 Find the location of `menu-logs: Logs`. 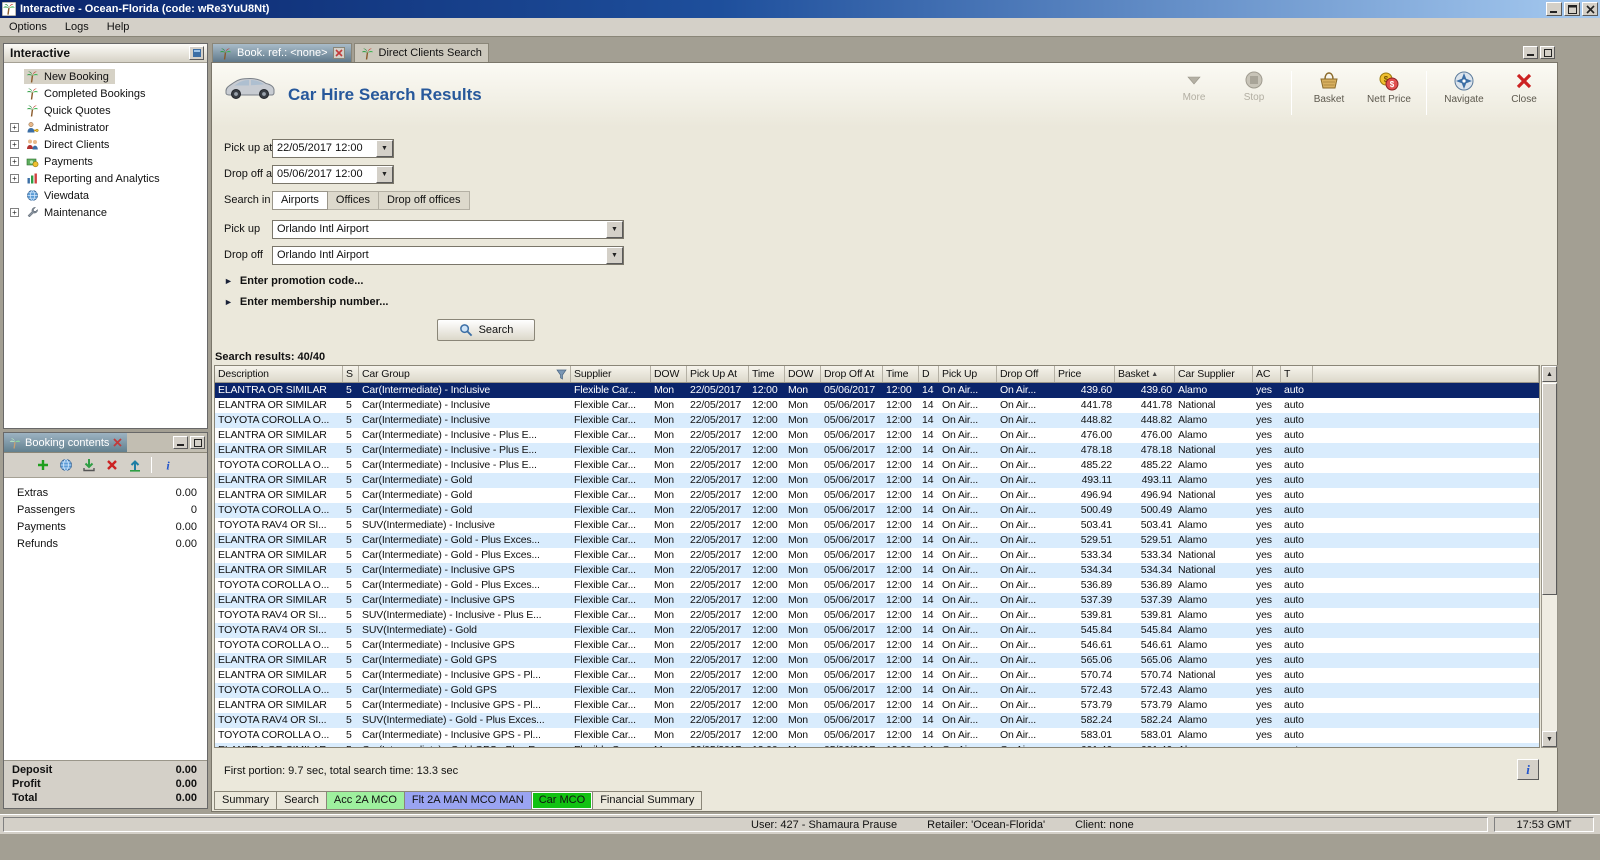

menu-logs: Logs is located at coordinates (77, 27).